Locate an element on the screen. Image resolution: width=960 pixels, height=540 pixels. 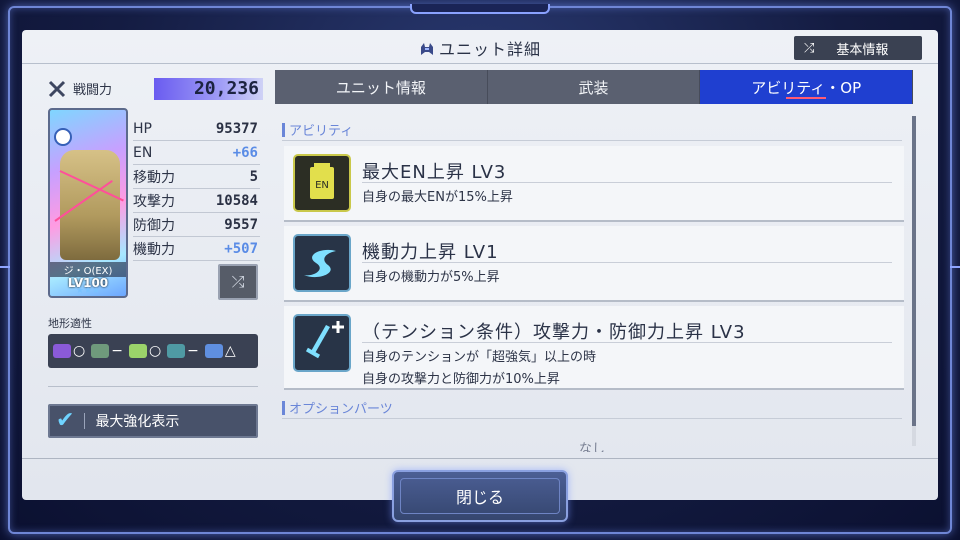
basic-info-label: 基本情報 is located at coordinates (862, 50).